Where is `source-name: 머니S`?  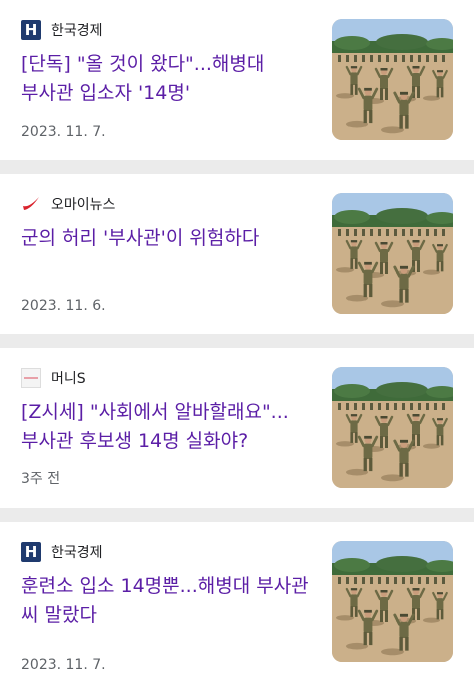
source-name: 머니S is located at coordinates (68, 379).